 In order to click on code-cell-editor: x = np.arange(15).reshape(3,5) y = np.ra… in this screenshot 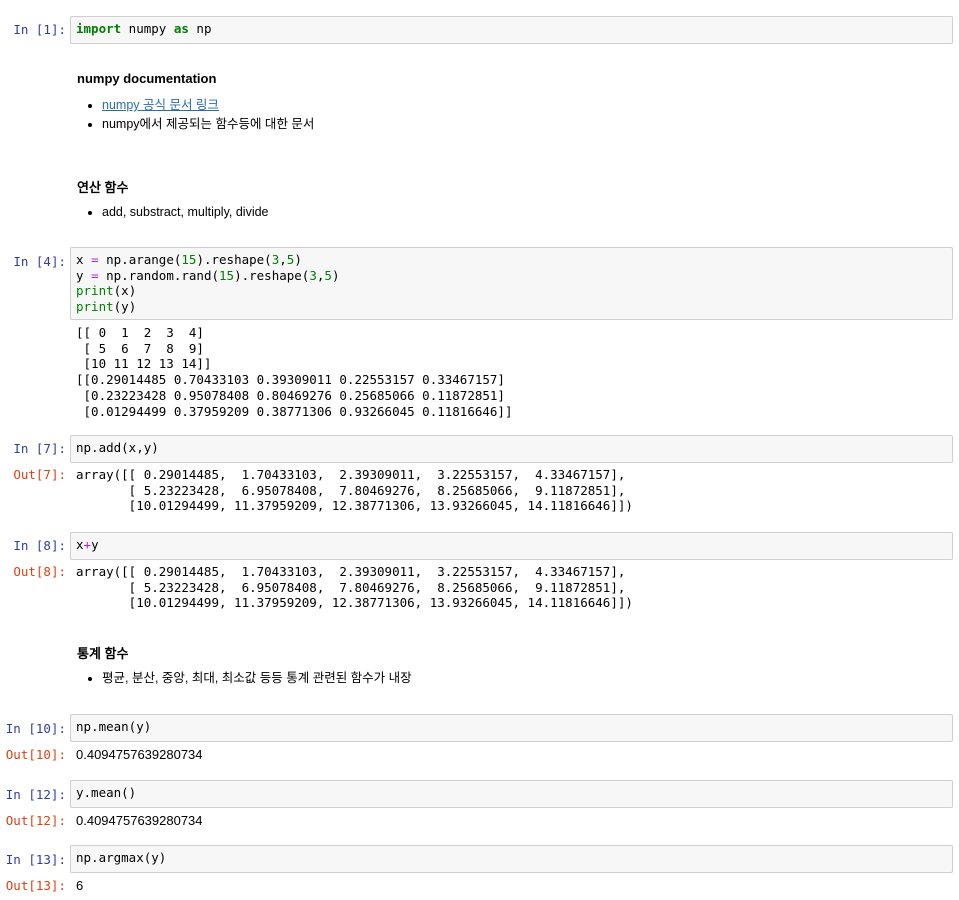, I will do `click(511, 283)`.